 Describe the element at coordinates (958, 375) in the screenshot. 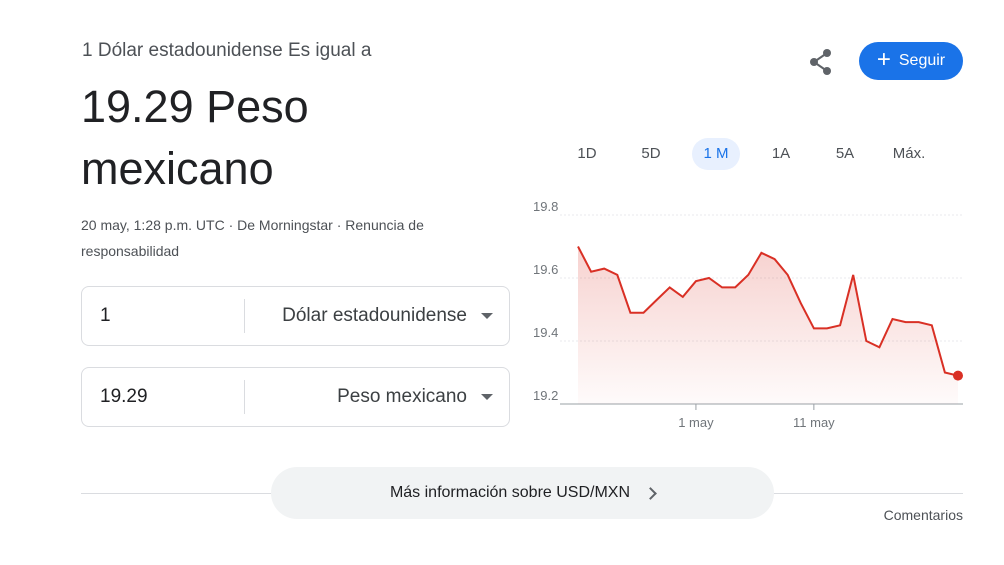

I see `current-value-dot` at that location.